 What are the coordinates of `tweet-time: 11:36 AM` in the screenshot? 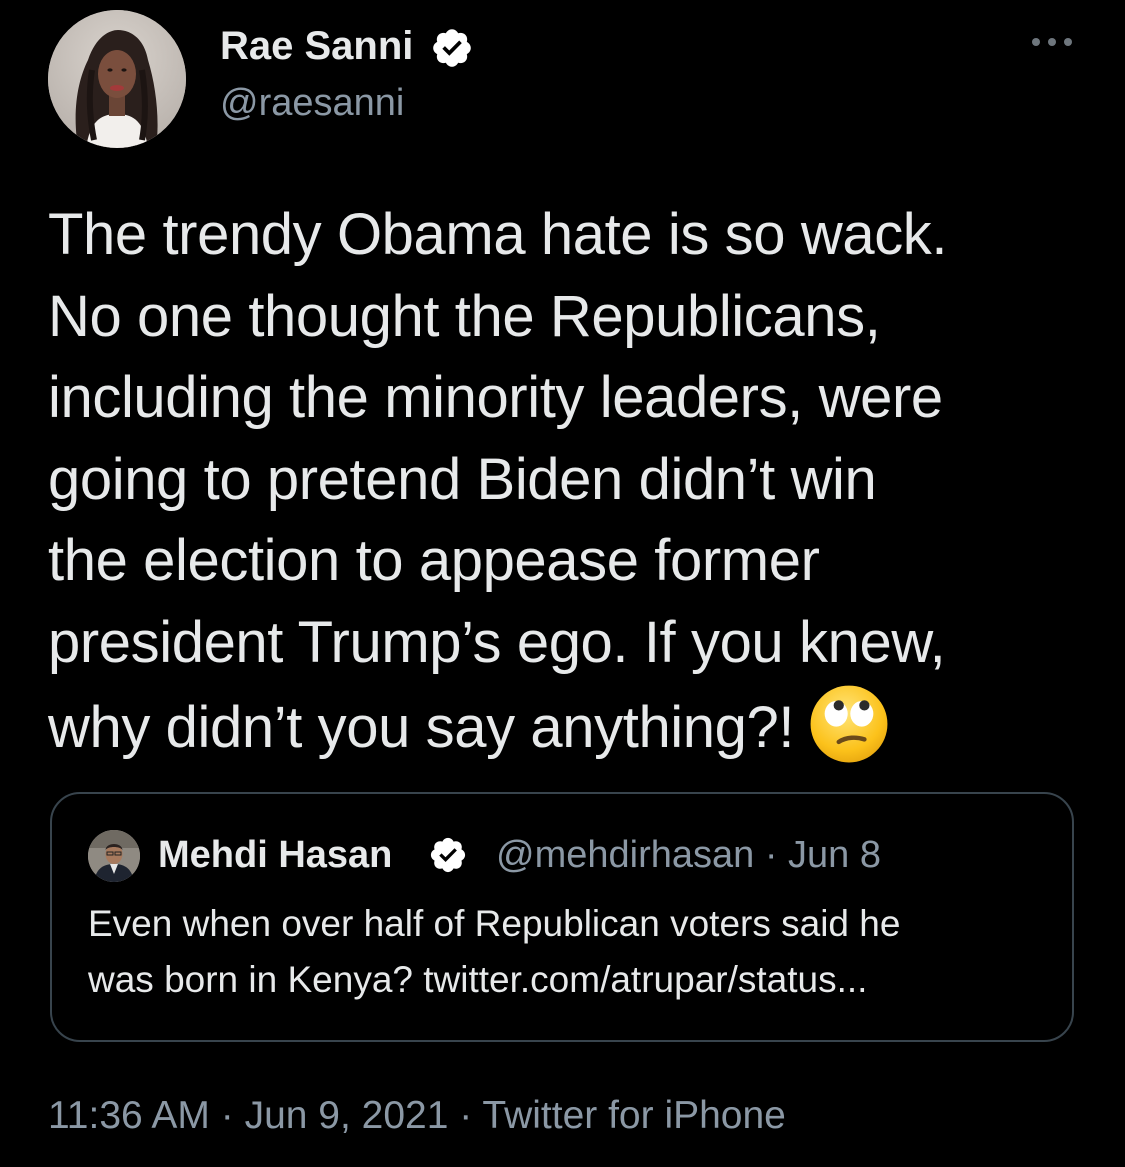 It's located at (129, 1115).